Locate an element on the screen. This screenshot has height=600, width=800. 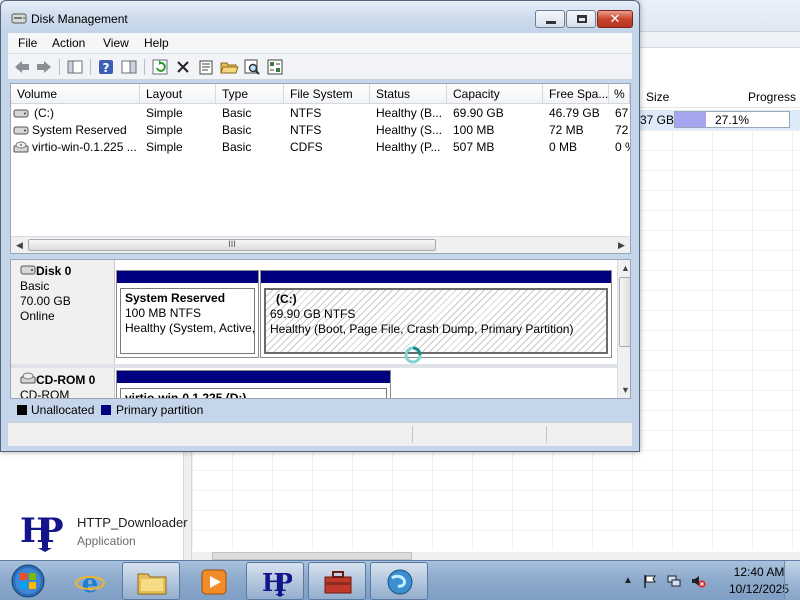
taskbar-toolbox is located at coordinates (337, 581).